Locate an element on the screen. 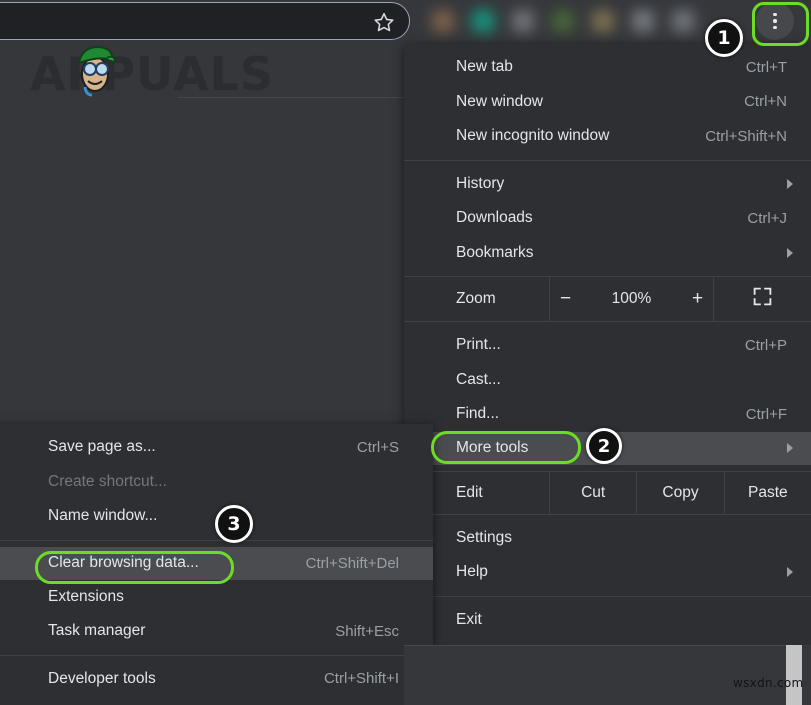  page-content-area is located at coordinates (607, 675).